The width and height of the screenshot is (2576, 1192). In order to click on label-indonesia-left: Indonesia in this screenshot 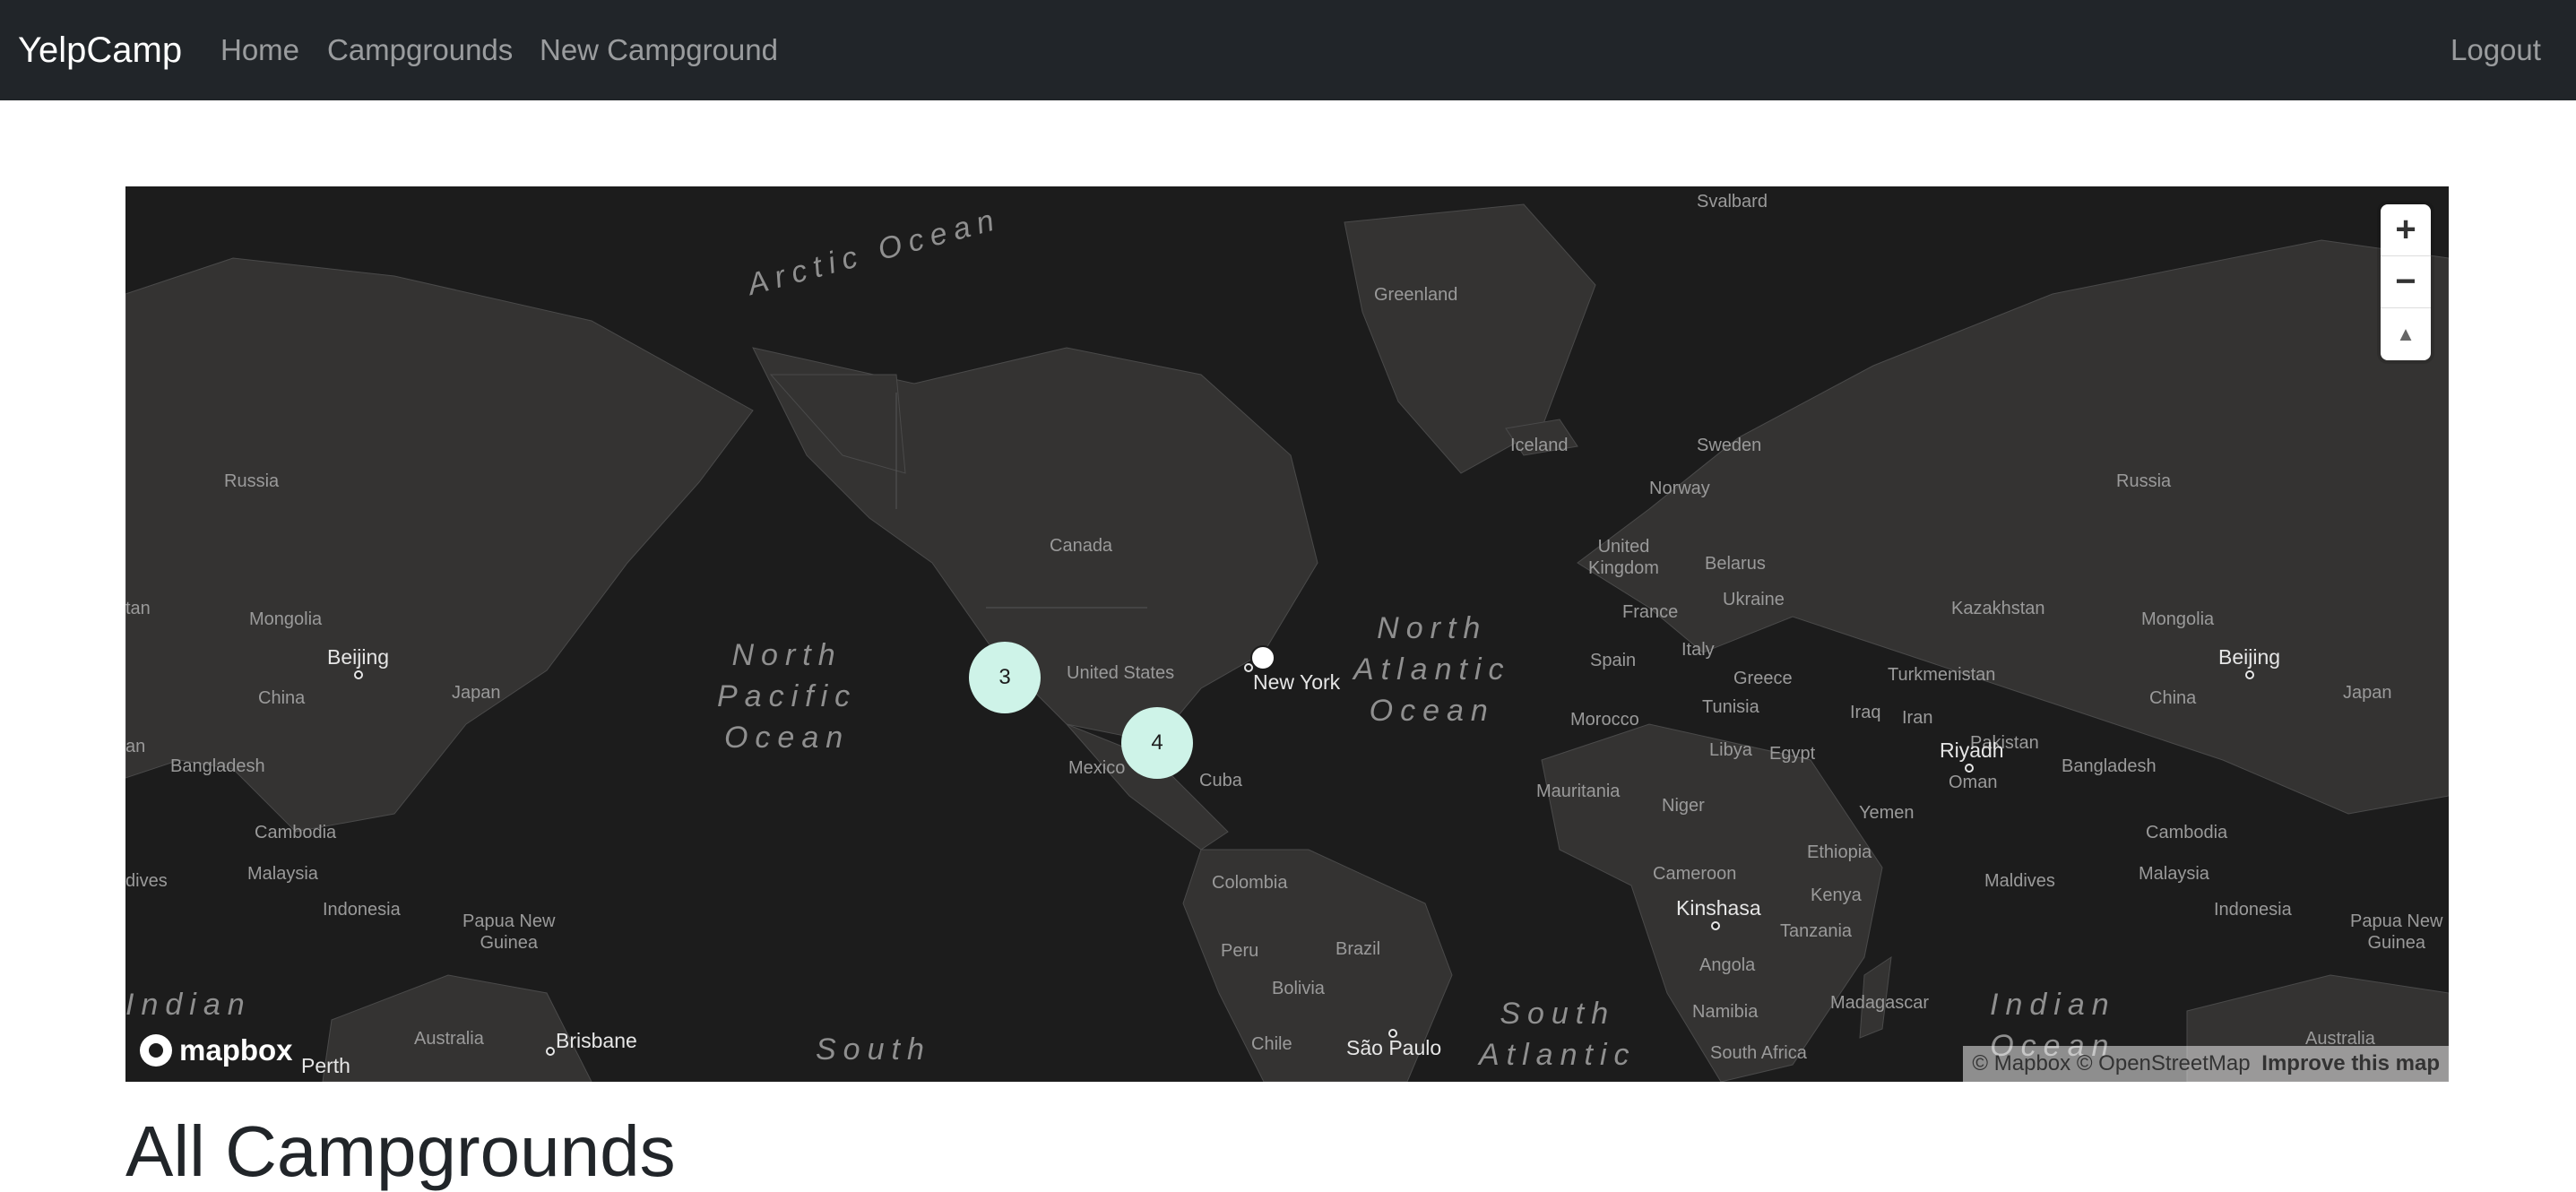, I will do `click(362, 910)`.